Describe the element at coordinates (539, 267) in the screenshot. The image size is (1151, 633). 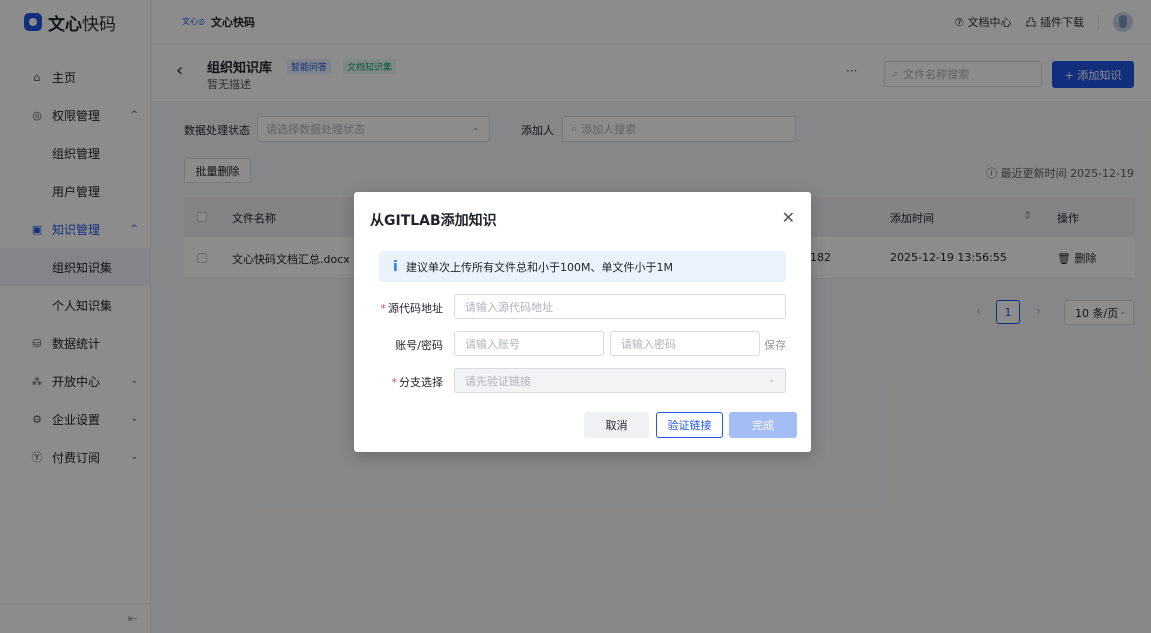
I see `notice-text: 建议单次上传所有文件总和小于100M、单文件小于1M` at that location.